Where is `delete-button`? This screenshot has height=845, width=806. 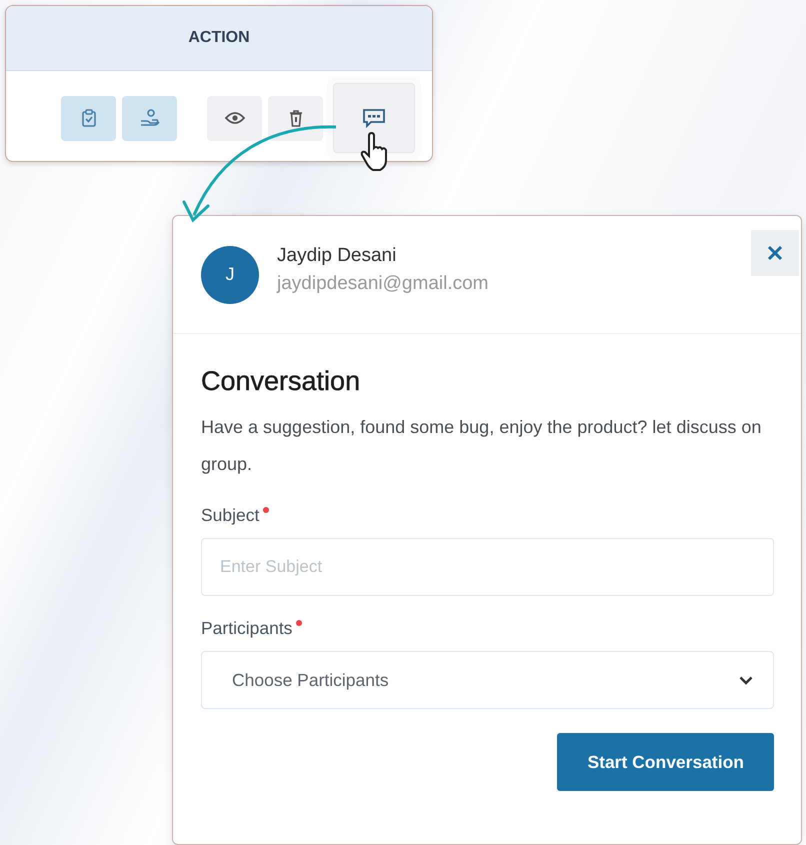 delete-button is located at coordinates (295, 118).